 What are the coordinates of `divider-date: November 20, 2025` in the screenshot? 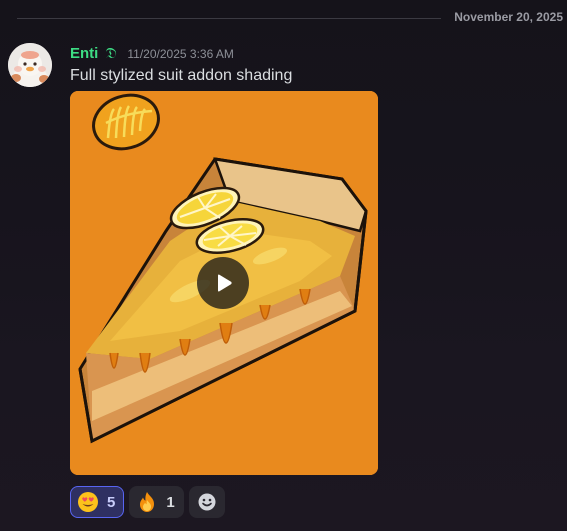 It's located at (508, 17).